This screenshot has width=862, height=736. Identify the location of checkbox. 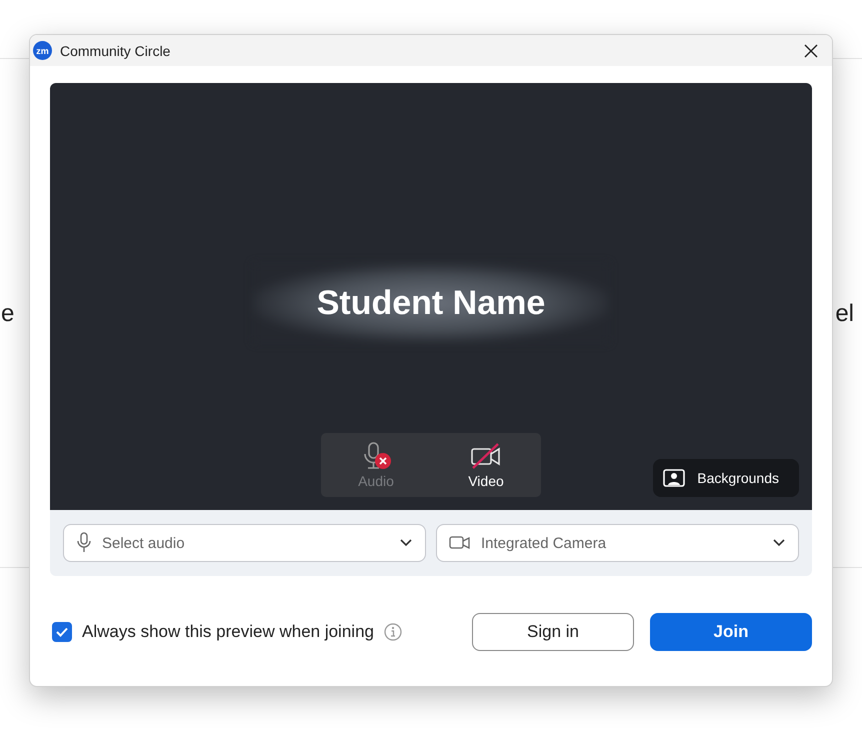
(62, 632).